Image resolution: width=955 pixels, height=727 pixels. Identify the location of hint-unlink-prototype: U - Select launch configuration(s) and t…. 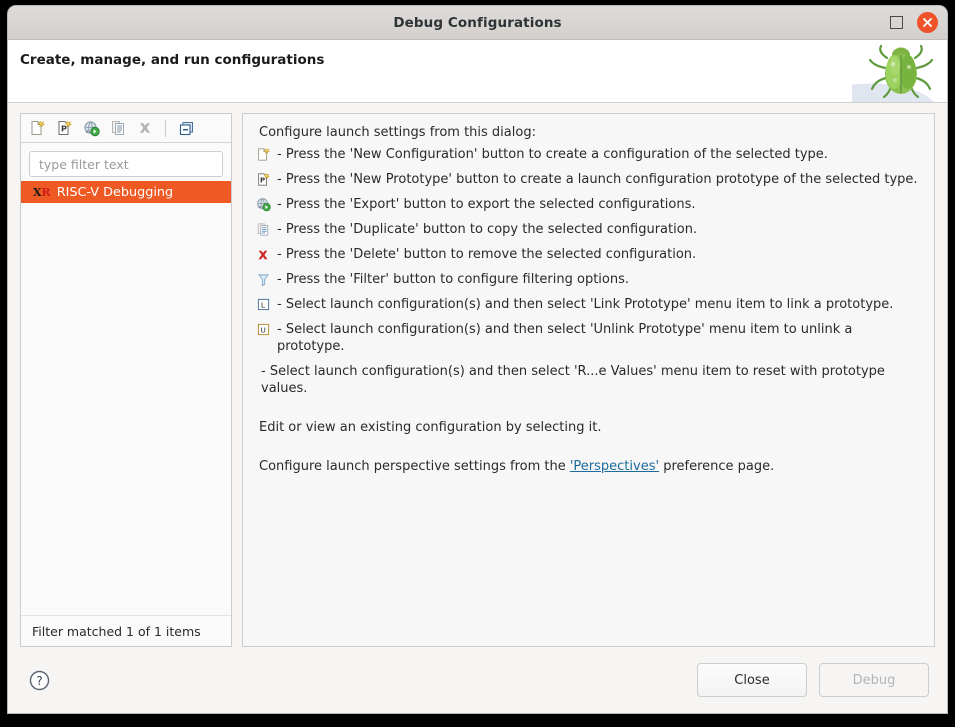
(588, 338).